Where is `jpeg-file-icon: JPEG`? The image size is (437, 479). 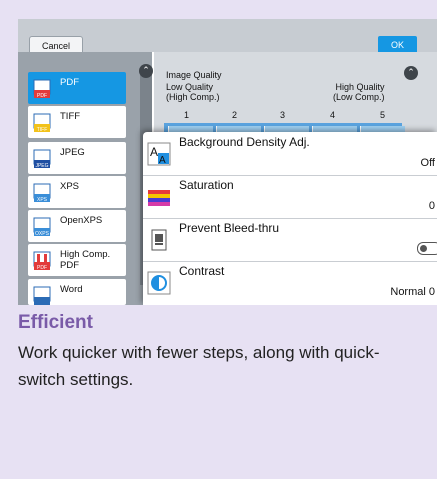
jpeg-file-icon: JPEG is located at coordinates (42, 159).